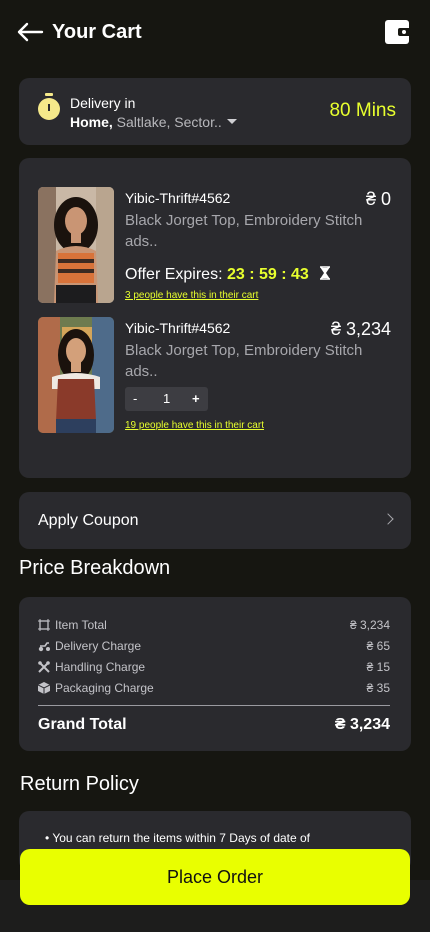 This screenshot has width=430, height=932. Describe the element at coordinates (378, 646) in the screenshot. I see `price-value: ₴ 65` at that location.